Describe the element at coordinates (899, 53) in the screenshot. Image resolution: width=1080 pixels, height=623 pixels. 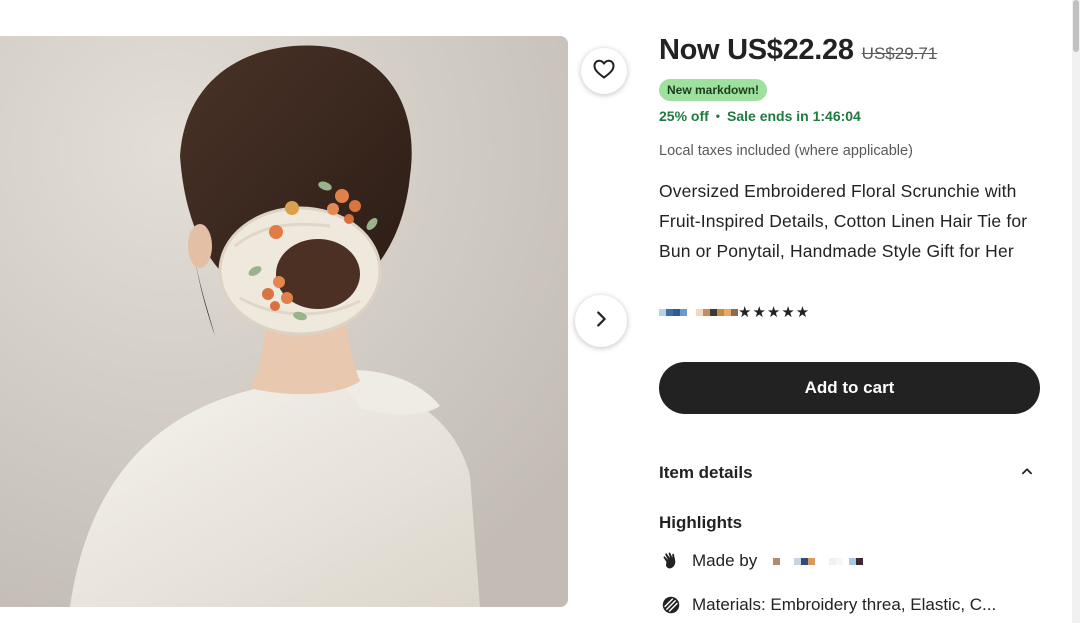
I see `original-price: US$29.71` at that location.